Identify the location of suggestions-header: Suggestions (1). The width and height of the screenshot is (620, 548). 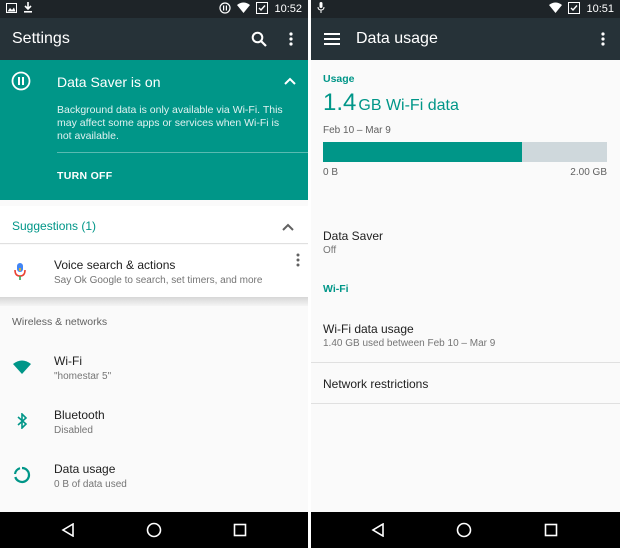
(154, 225).